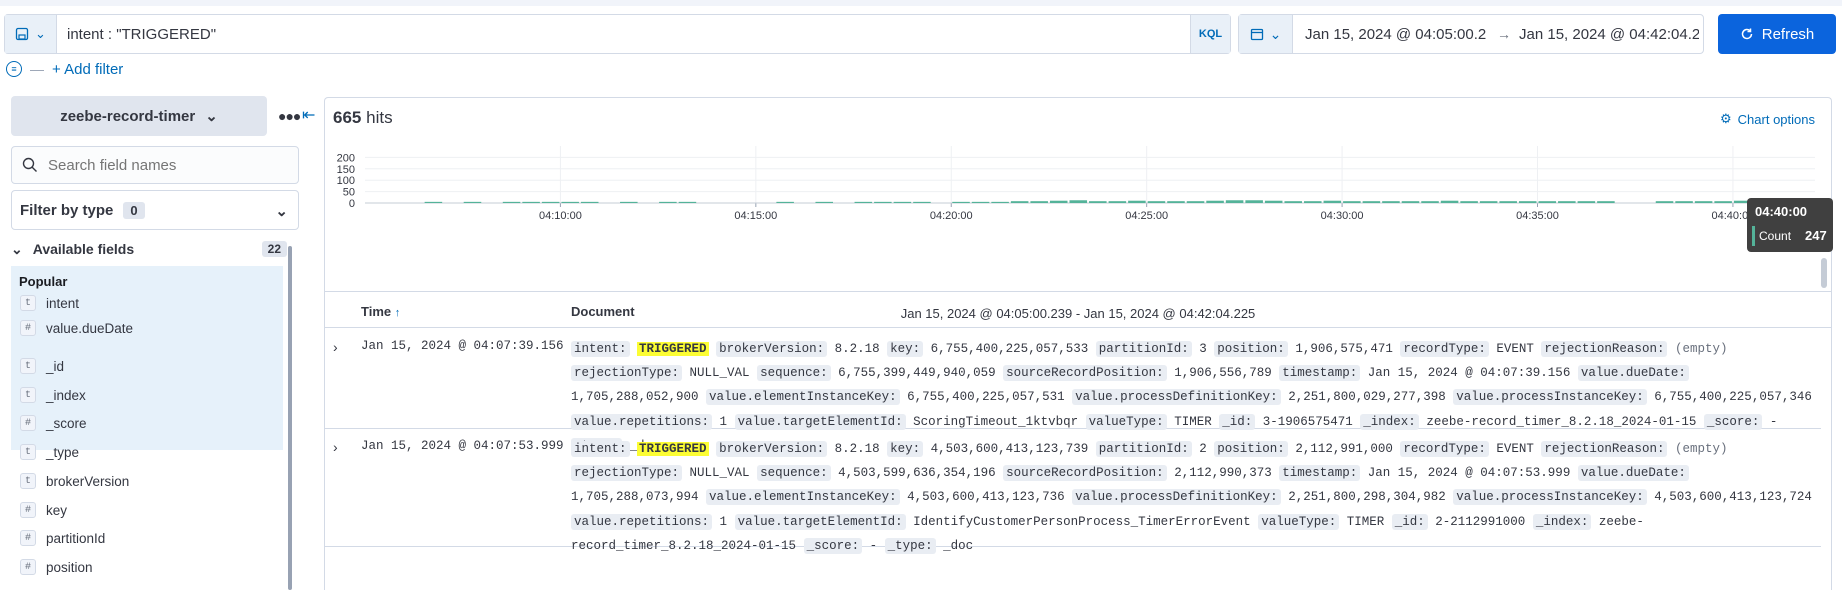 Image resolution: width=1842 pixels, height=590 pixels. I want to click on field-type-icon: t, so click(28, 366).